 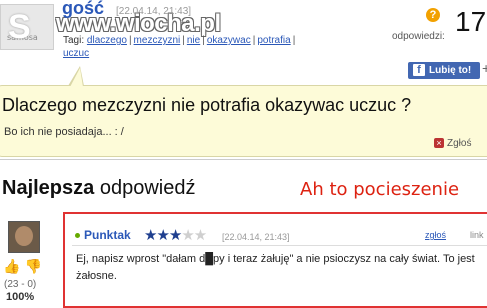 What do you see at coordinates (77, 235) in the screenshot?
I see `online-status-icon` at bounding box center [77, 235].